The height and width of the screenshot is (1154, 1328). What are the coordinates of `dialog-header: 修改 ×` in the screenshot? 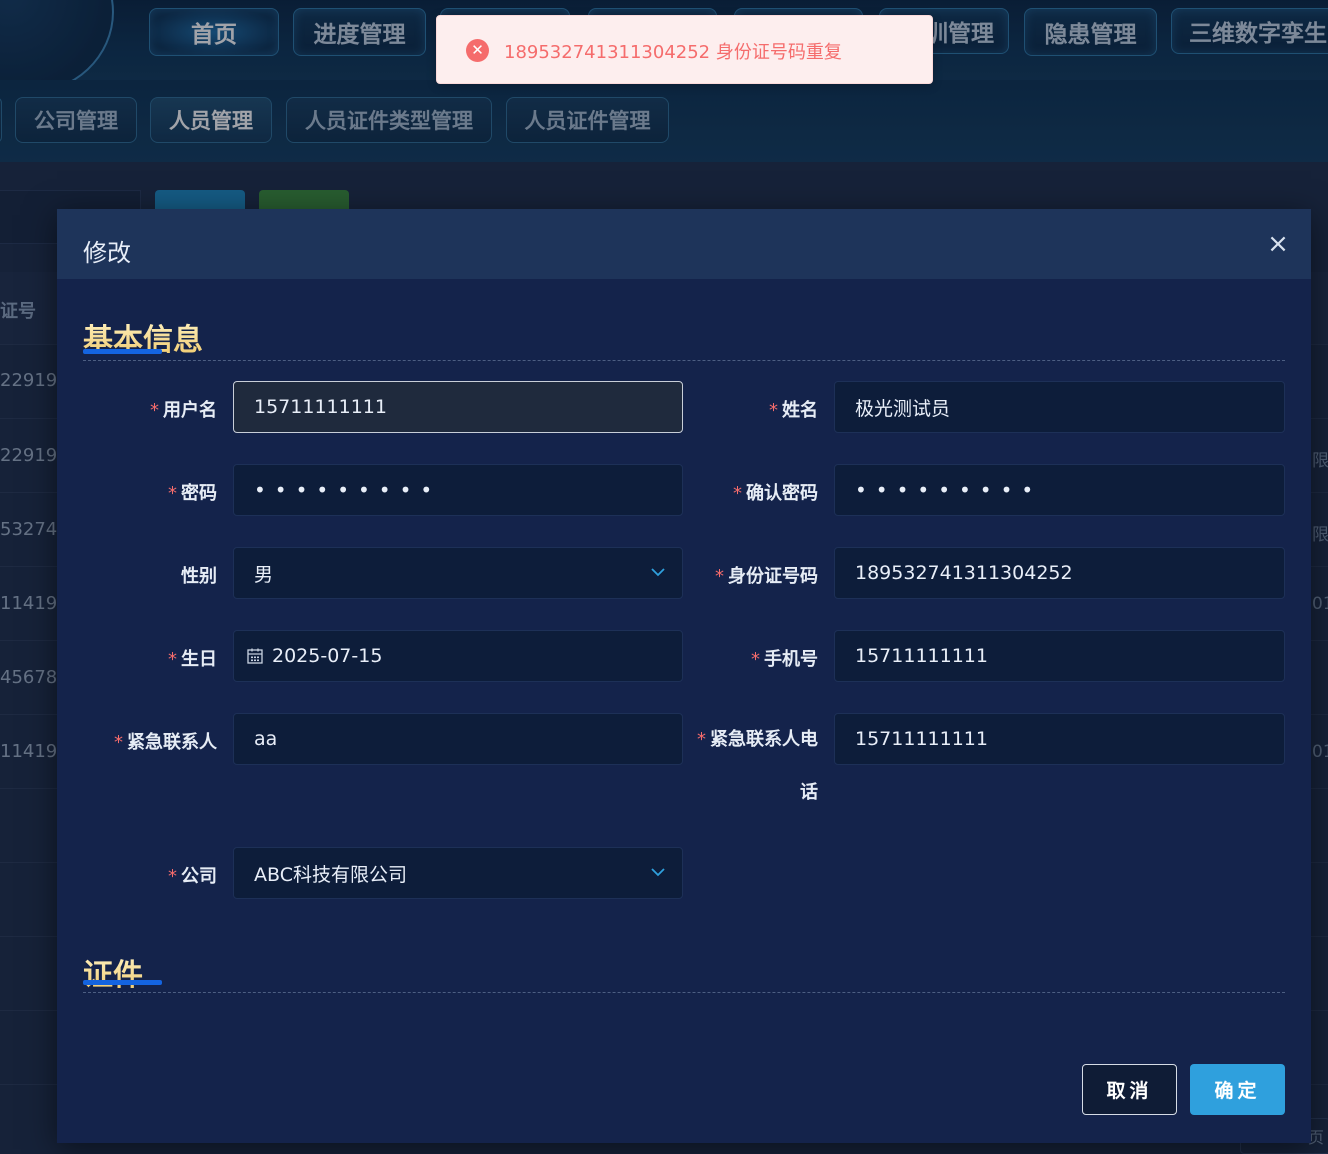 It's located at (684, 244).